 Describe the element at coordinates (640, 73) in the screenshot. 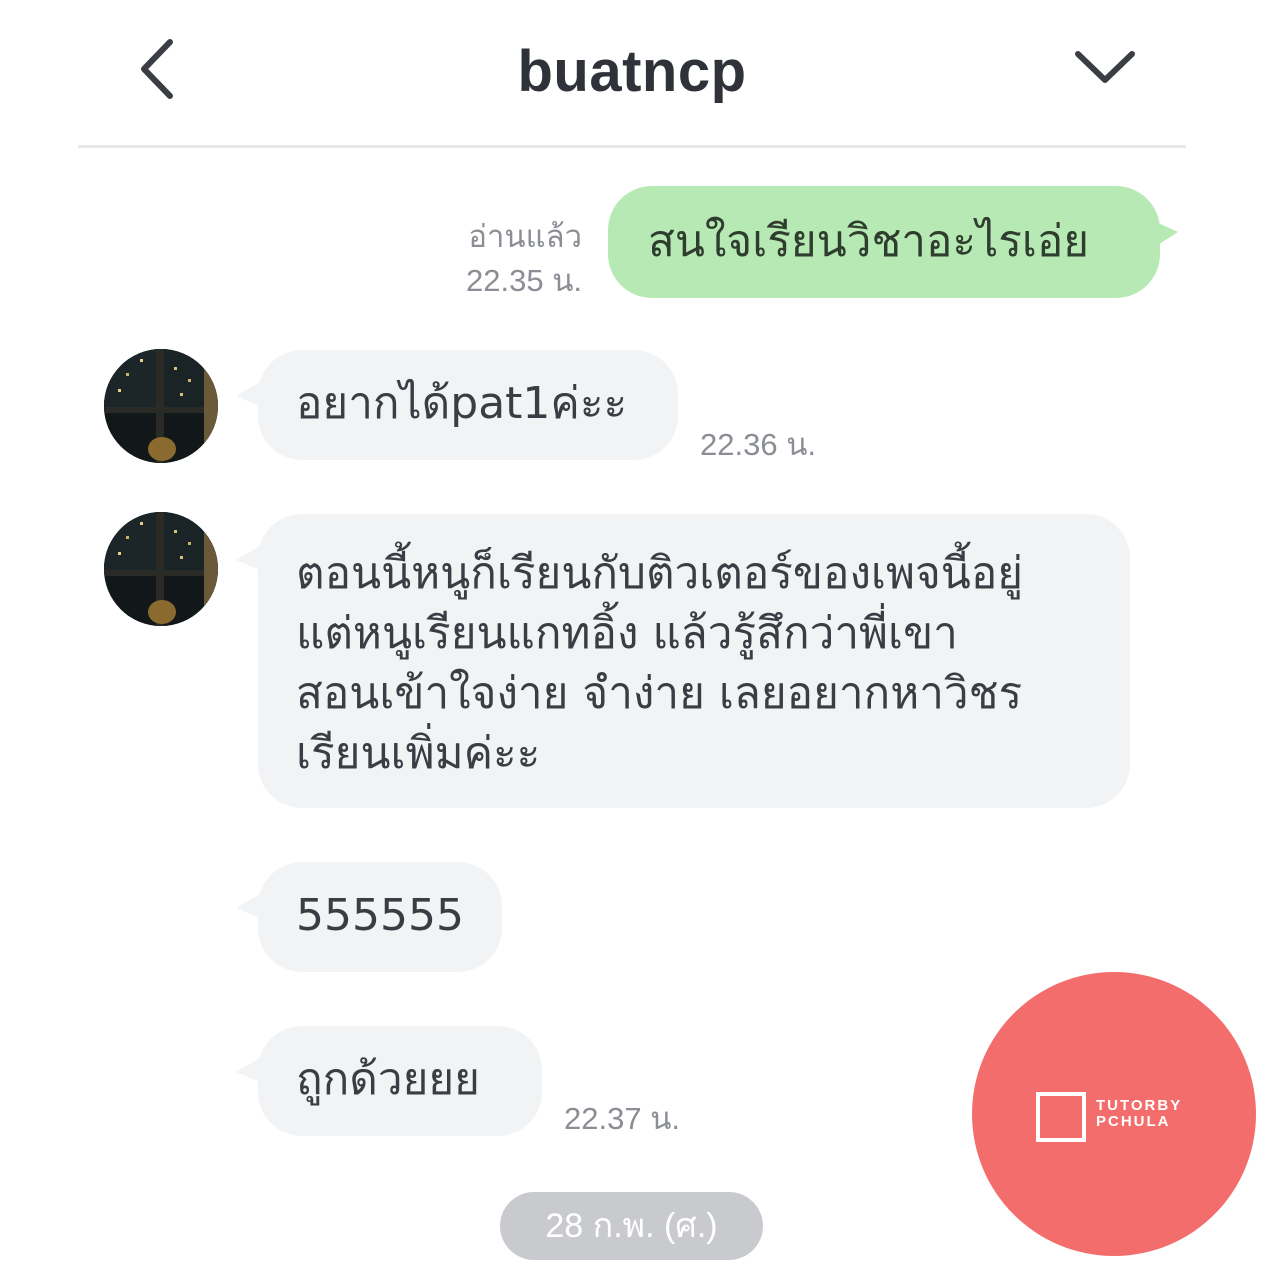

I see `chat-header: buatncp` at that location.